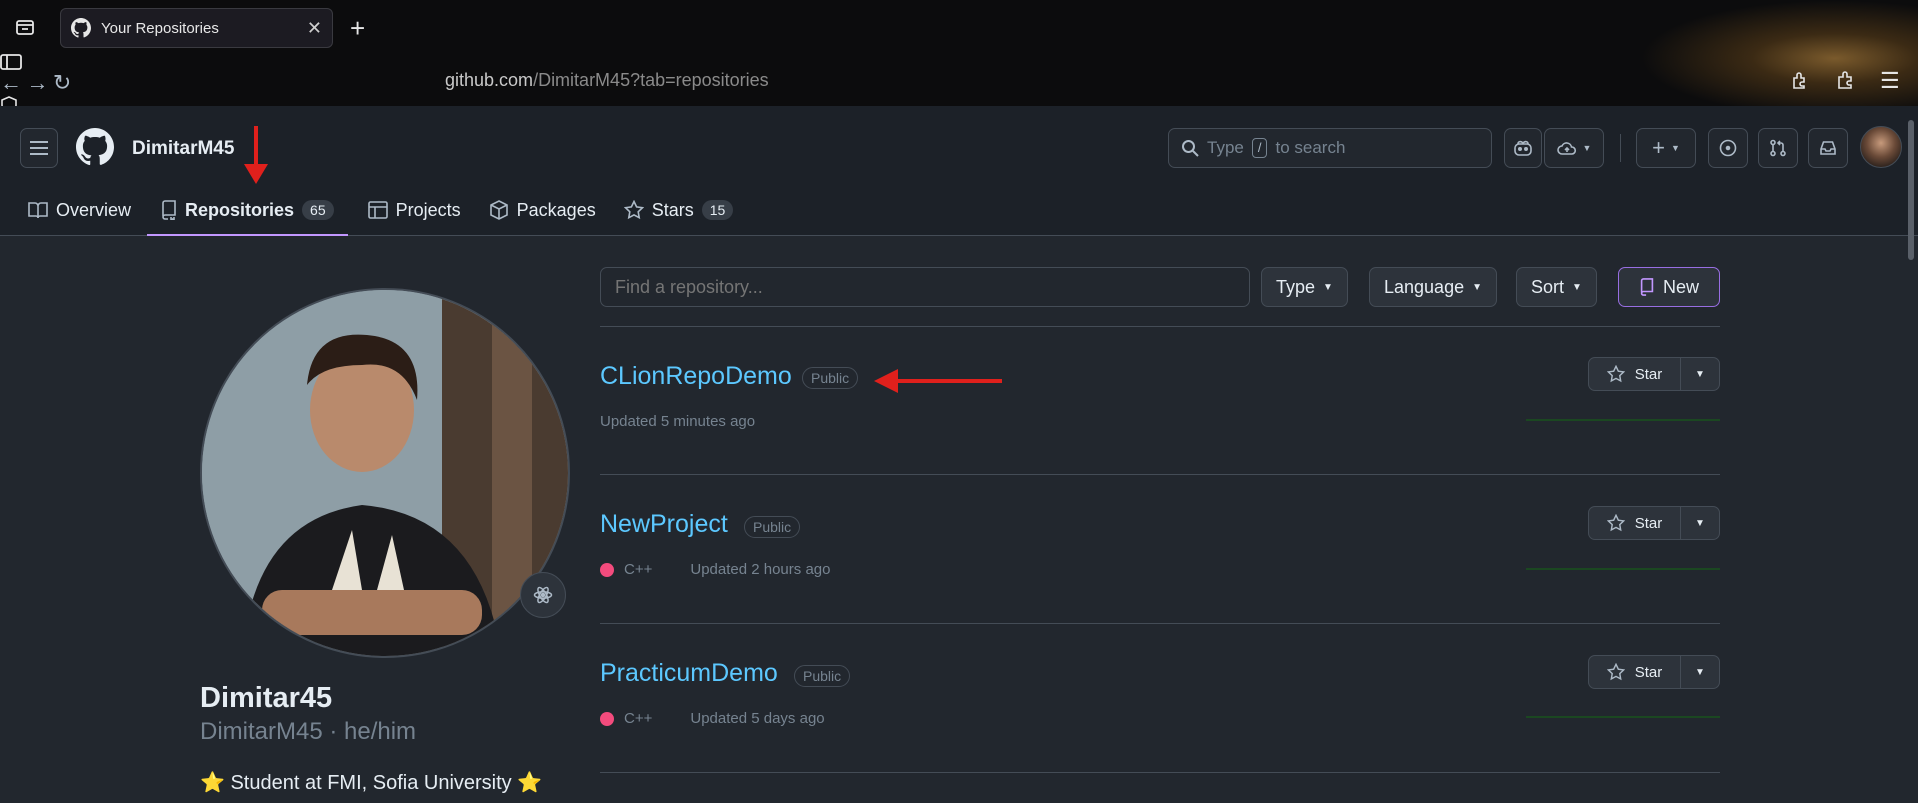 The image size is (1918, 803). What do you see at coordinates (11, 82) in the screenshot?
I see `back-icon: ←` at bounding box center [11, 82].